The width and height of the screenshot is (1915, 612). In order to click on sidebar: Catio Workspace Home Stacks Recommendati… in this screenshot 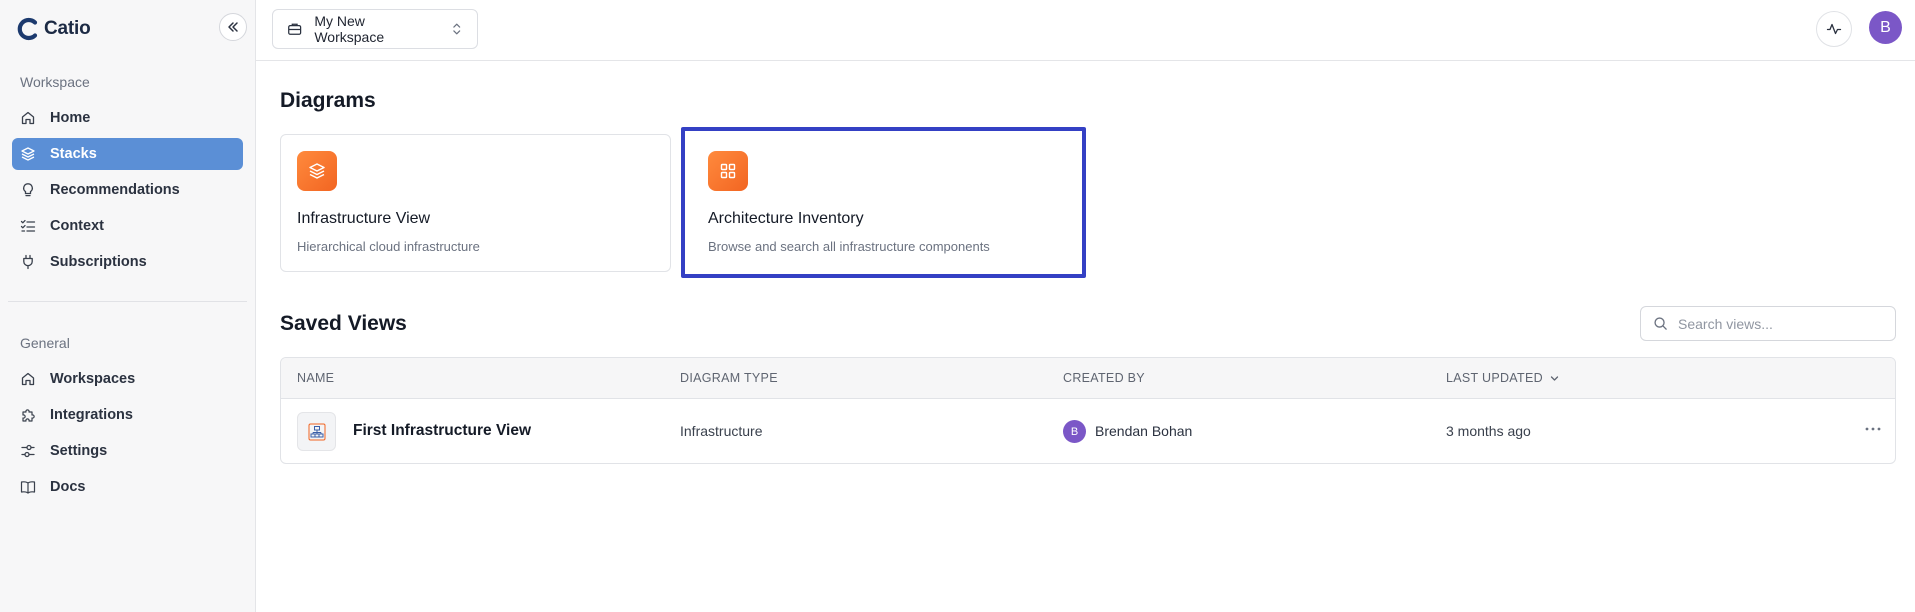, I will do `click(128, 306)`.